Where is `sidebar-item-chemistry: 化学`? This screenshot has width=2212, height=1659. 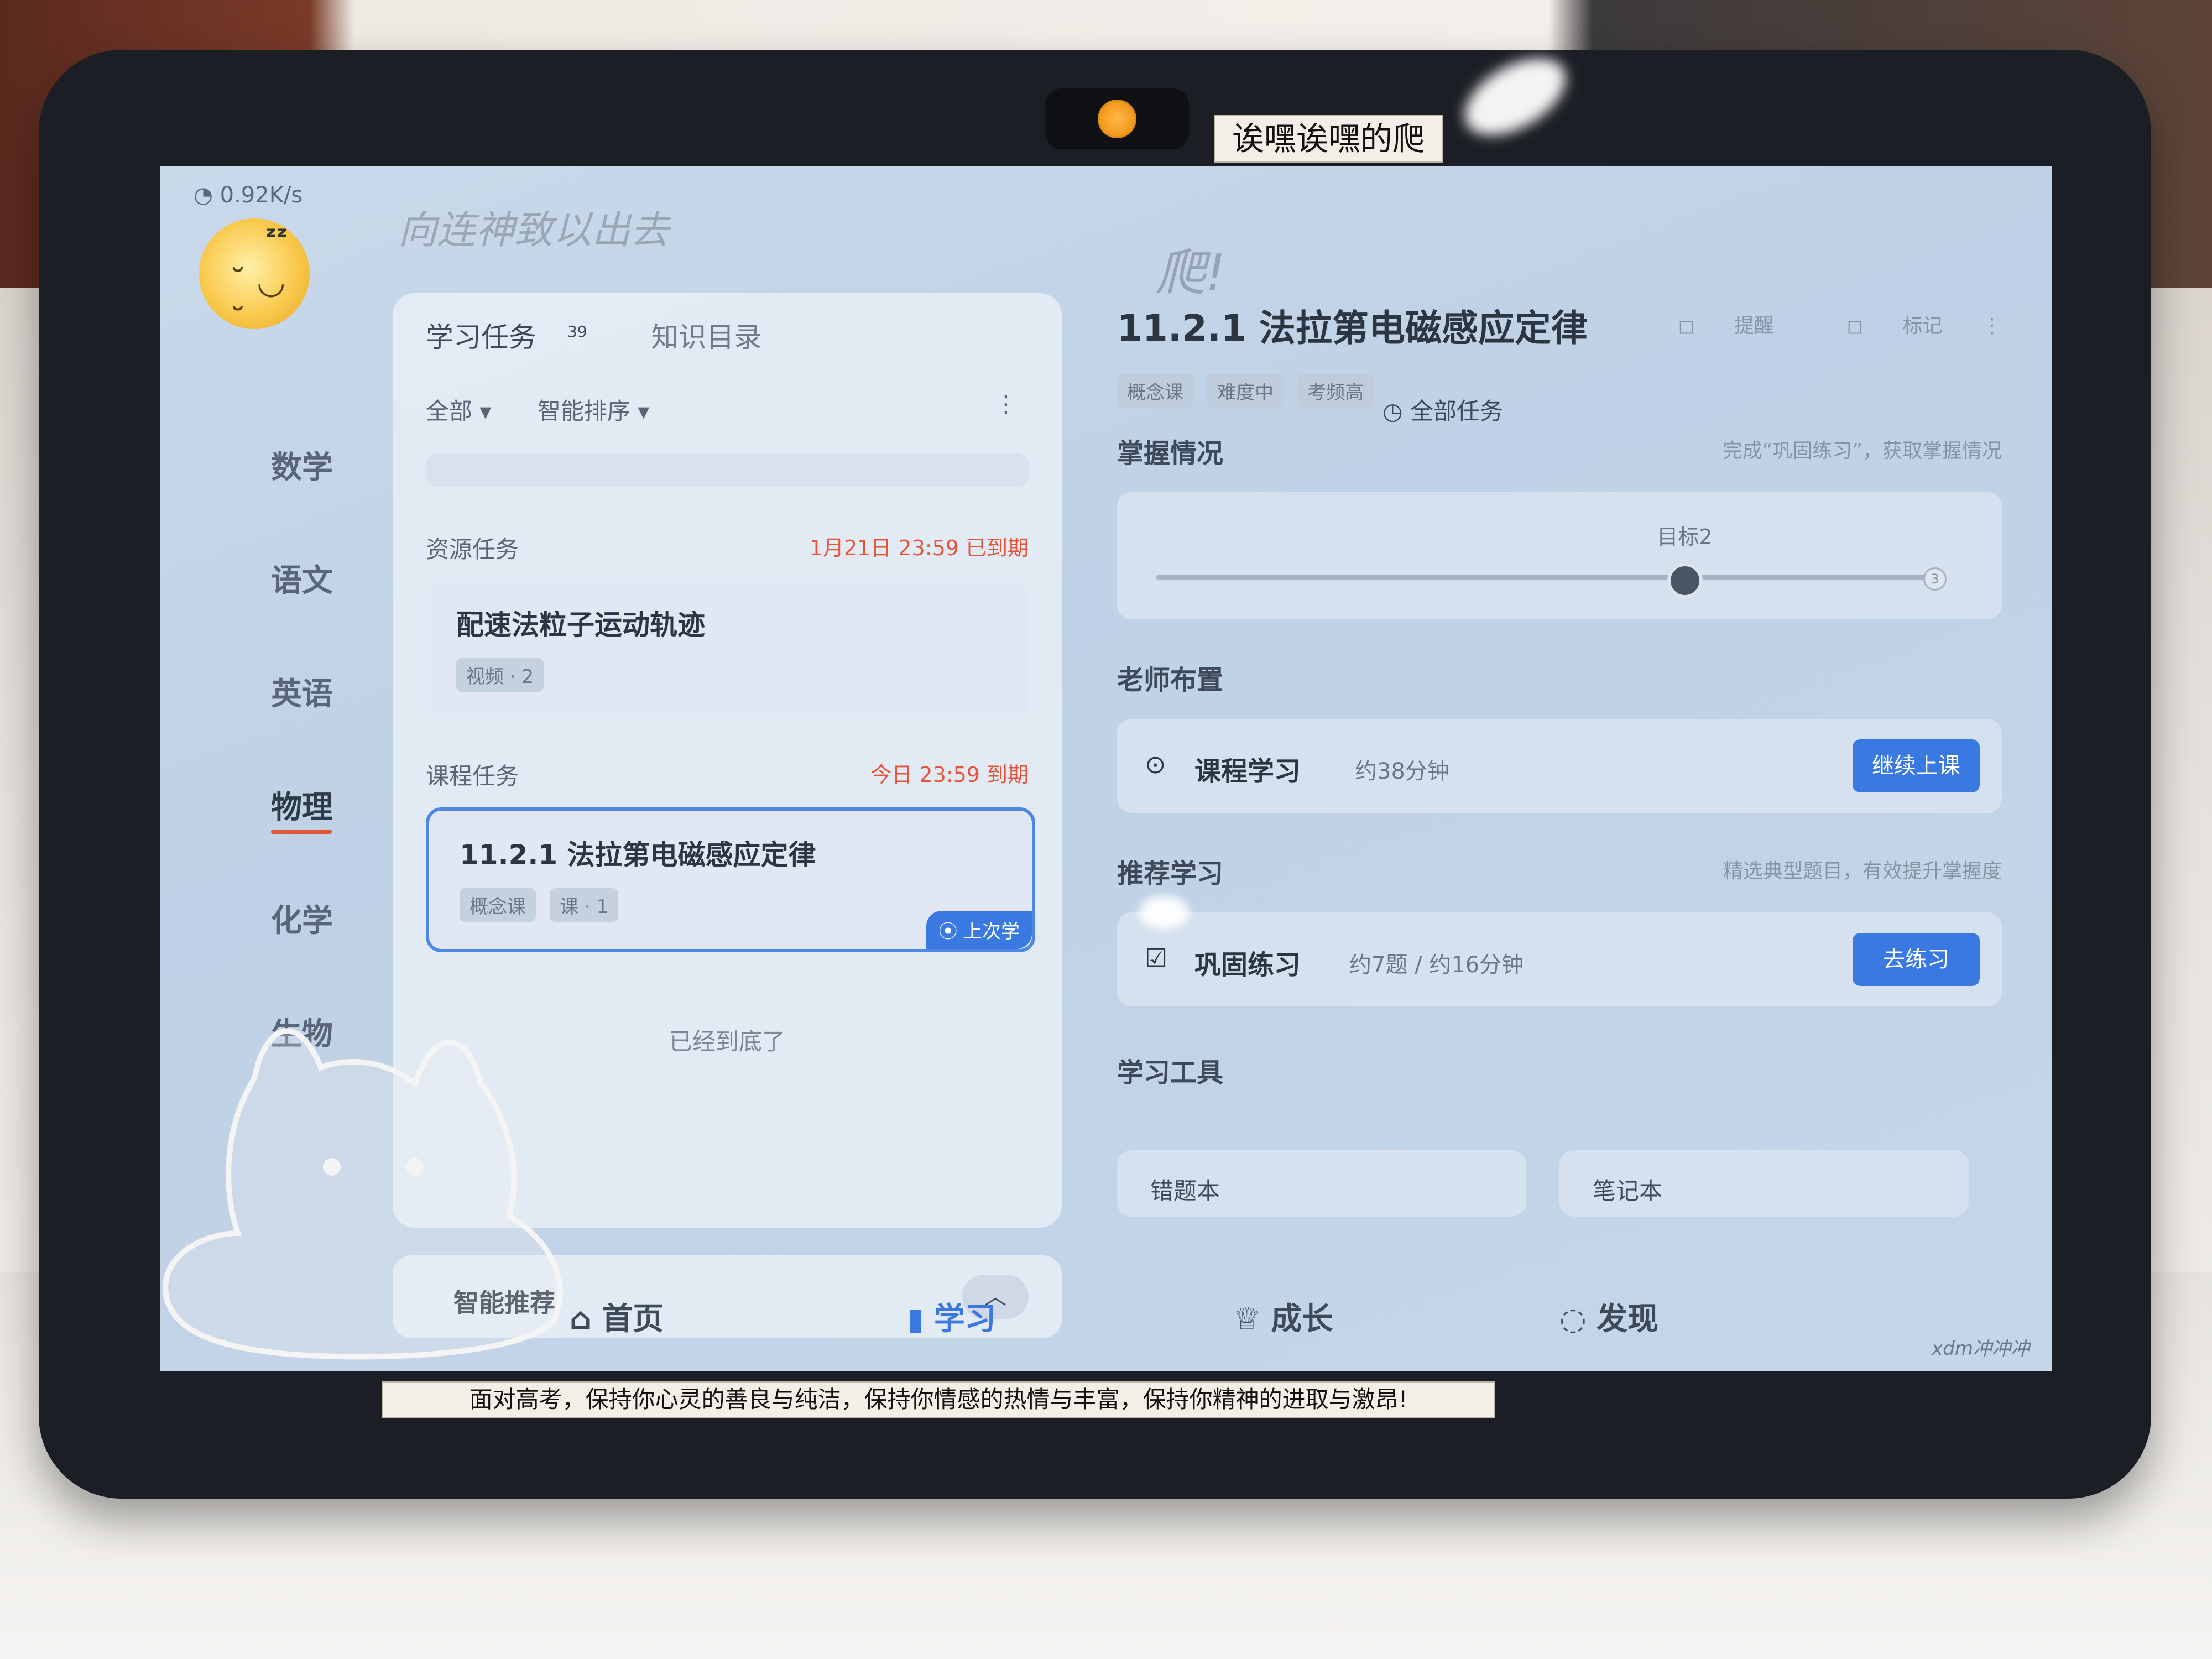 sidebar-item-chemistry: 化学 is located at coordinates (310, 953).